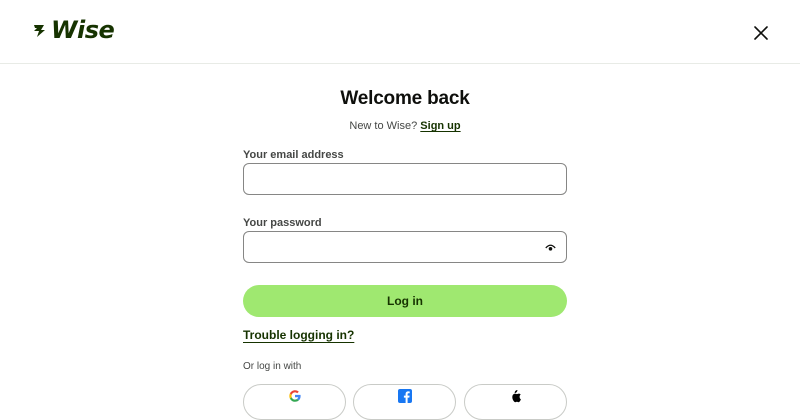 This screenshot has width=800, height=420. I want to click on trouble-logging-in-link: Trouble logging in?, so click(298, 335).